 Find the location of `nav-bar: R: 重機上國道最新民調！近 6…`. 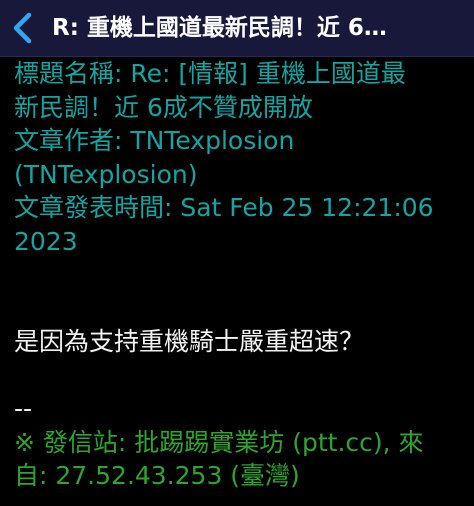

nav-bar: R: 重機上國道最新民調！近 6… is located at coordinates (237, 28).